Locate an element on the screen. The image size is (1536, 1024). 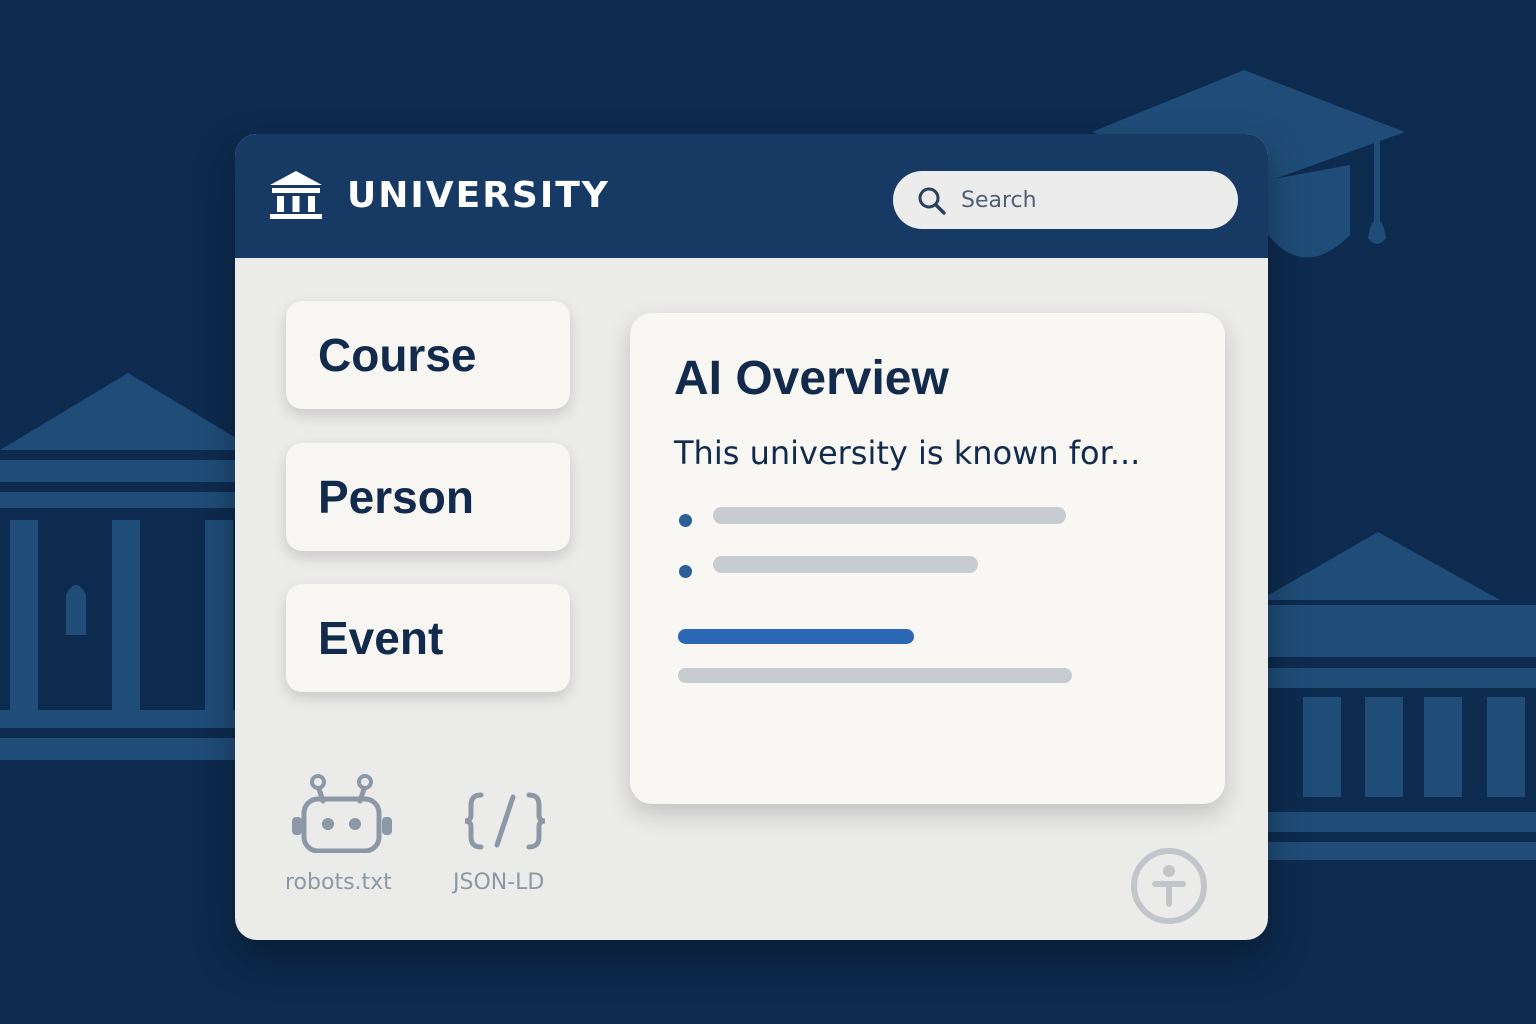
site-header: UNIVERSITY is located at coordinates (751, 196).